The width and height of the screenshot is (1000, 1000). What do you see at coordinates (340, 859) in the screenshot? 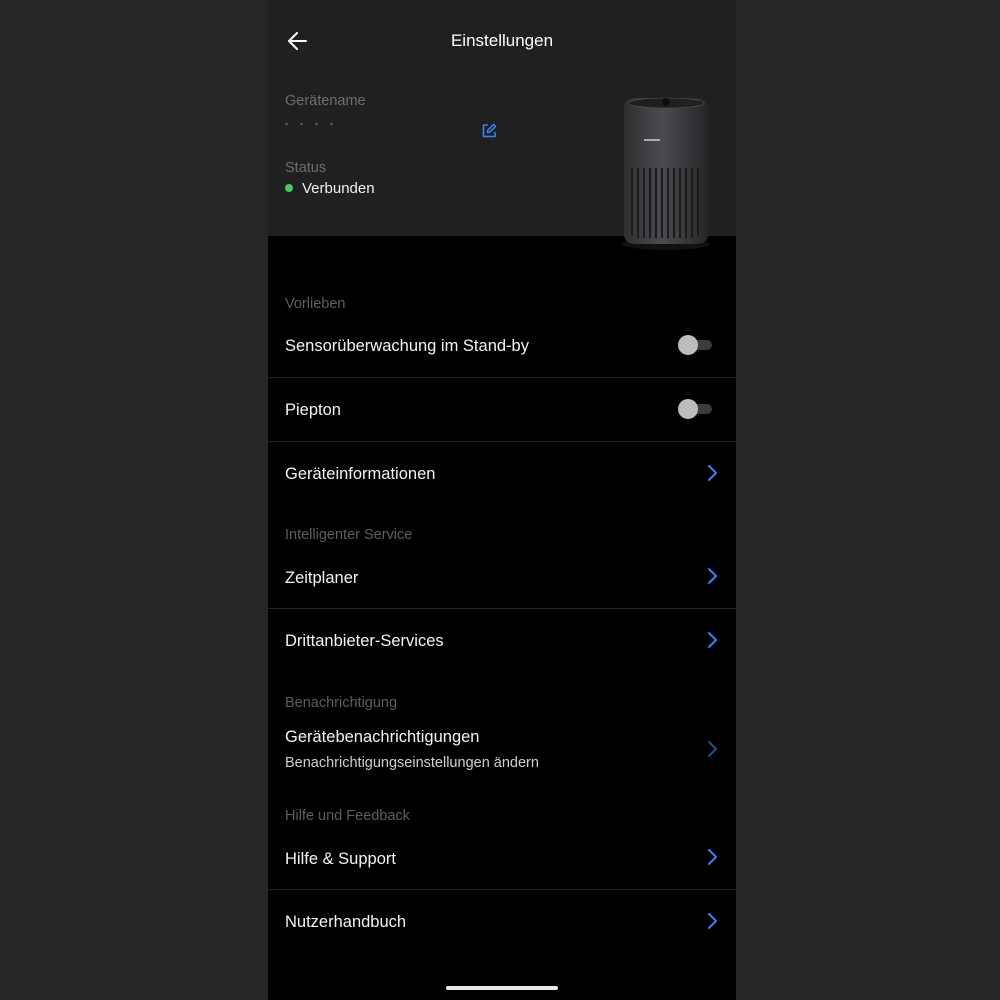
I see `row-help-support-label: Hilfe & Support` at bounding box center [340, 859].